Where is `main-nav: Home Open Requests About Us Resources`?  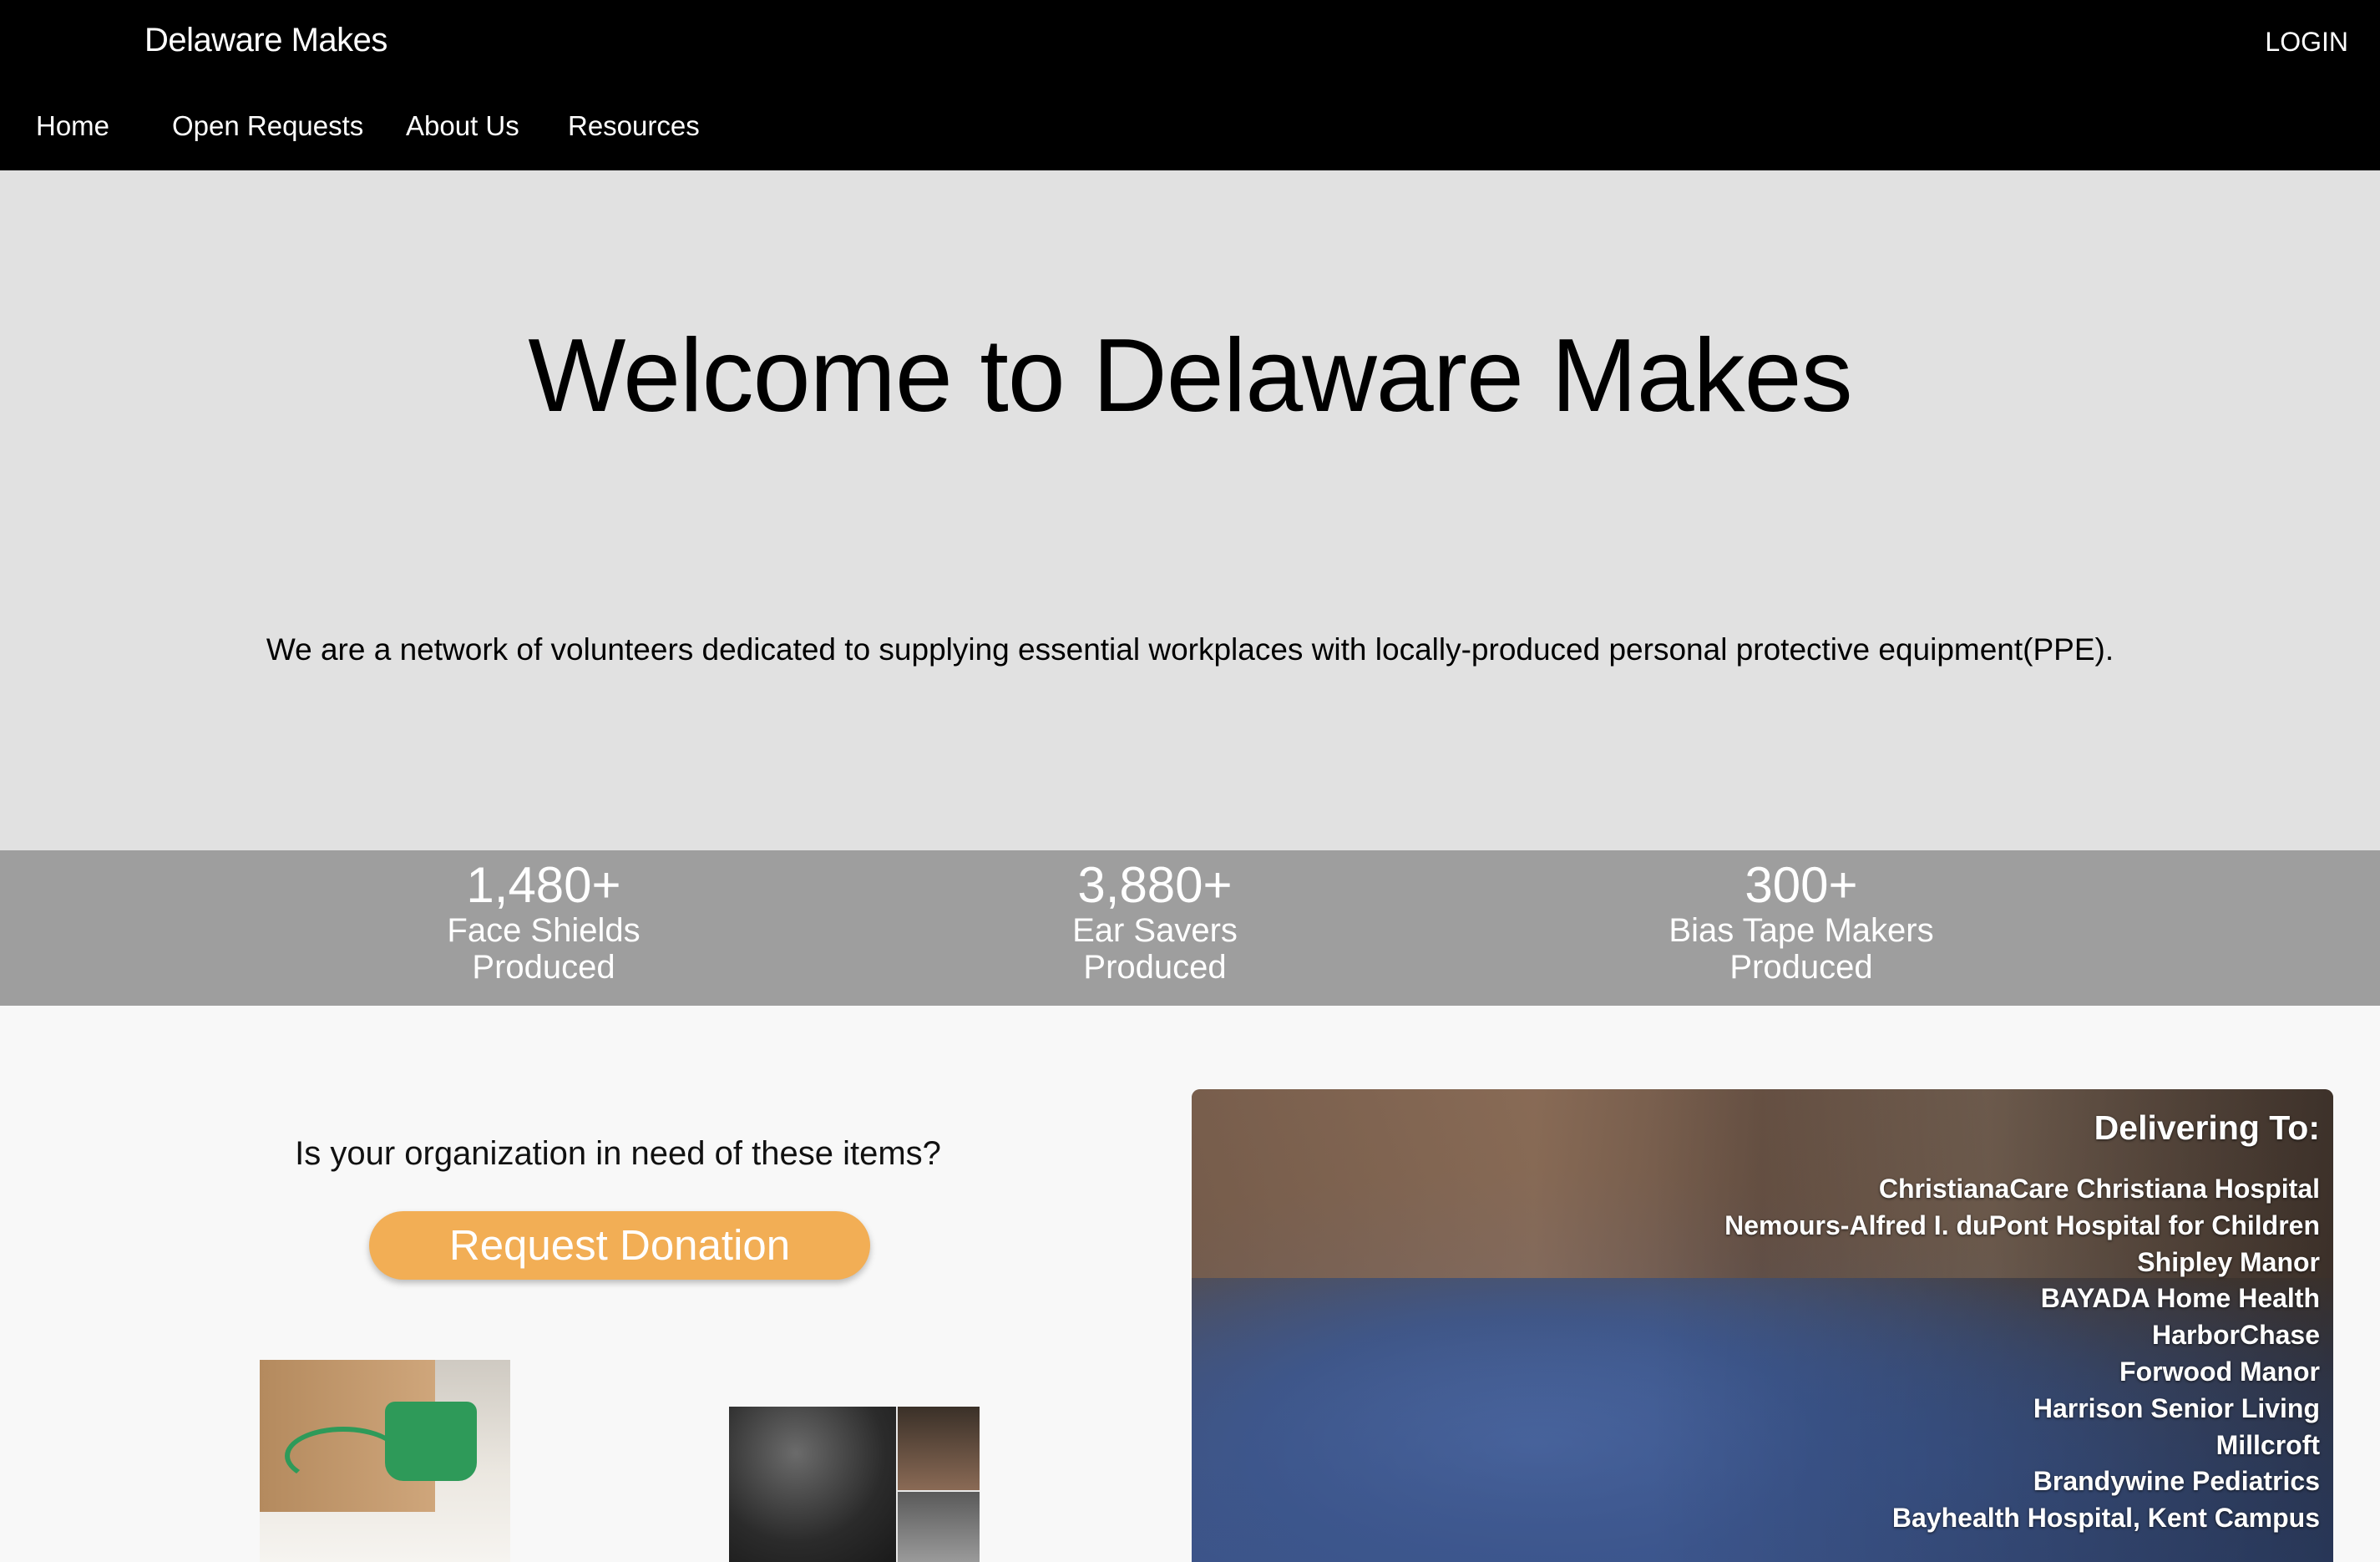
main-nav: Home Open Requests About Us Resources is located at coordinates (1190, 131).